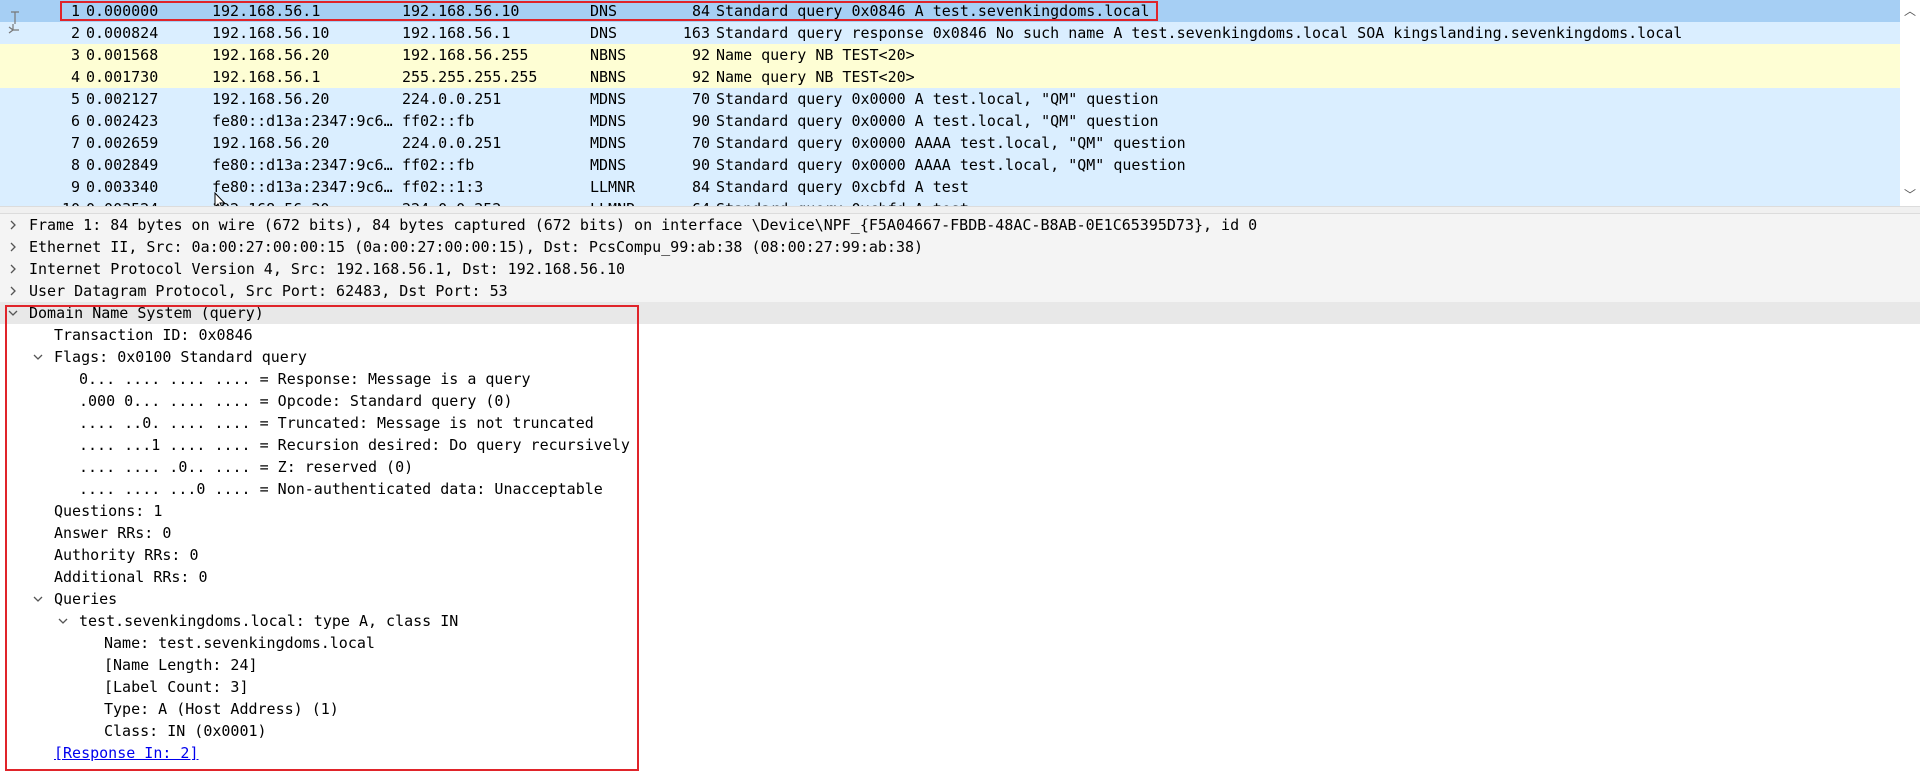 Image resolution: width=1920 pixels, height=783 pixels. Describe the element at coordinates (113, 533) in the screenshot. I see `tree-item-label: Answer RRs: 0` at that location.